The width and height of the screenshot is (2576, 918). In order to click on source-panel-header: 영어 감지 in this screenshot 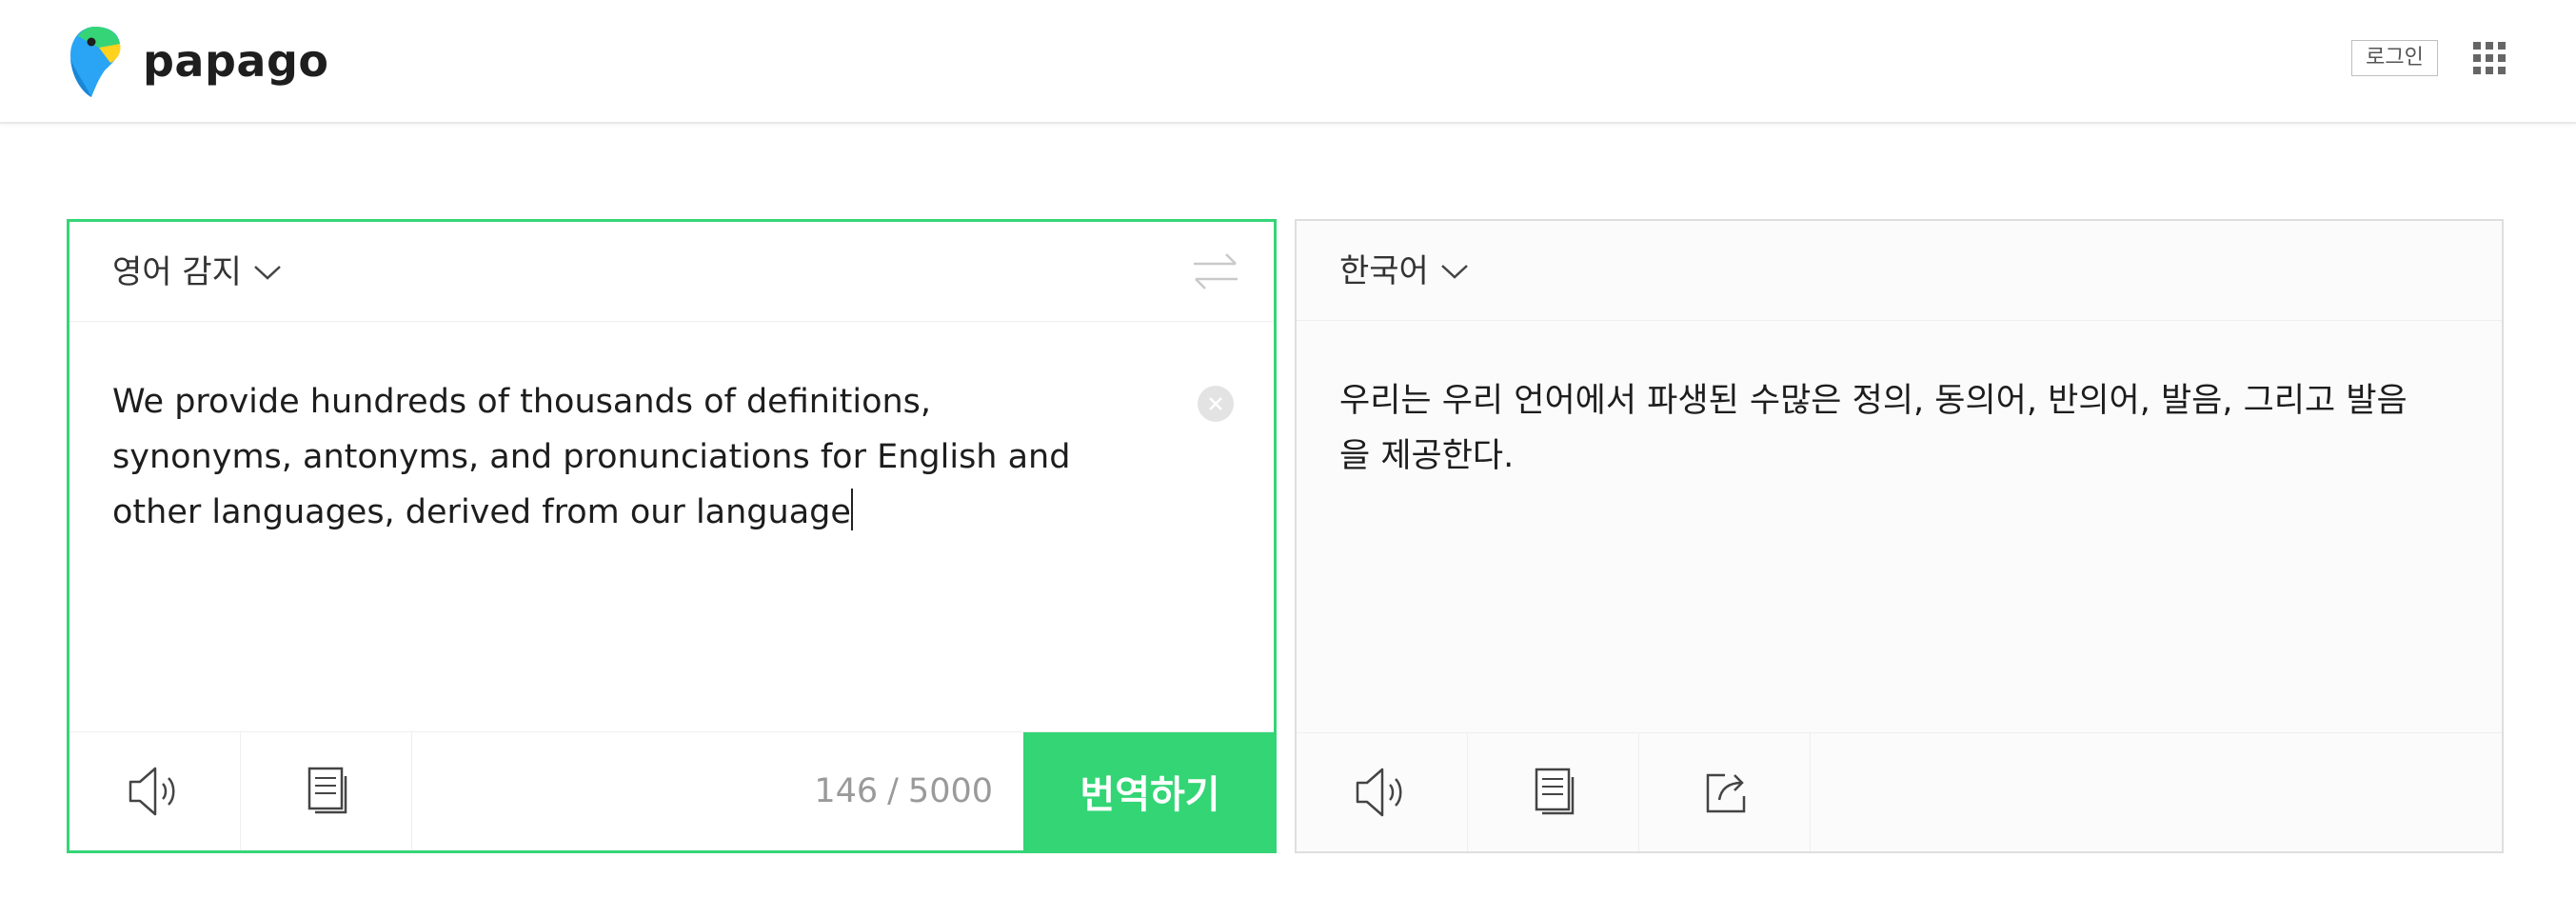, I will do `click(672, 272)`.